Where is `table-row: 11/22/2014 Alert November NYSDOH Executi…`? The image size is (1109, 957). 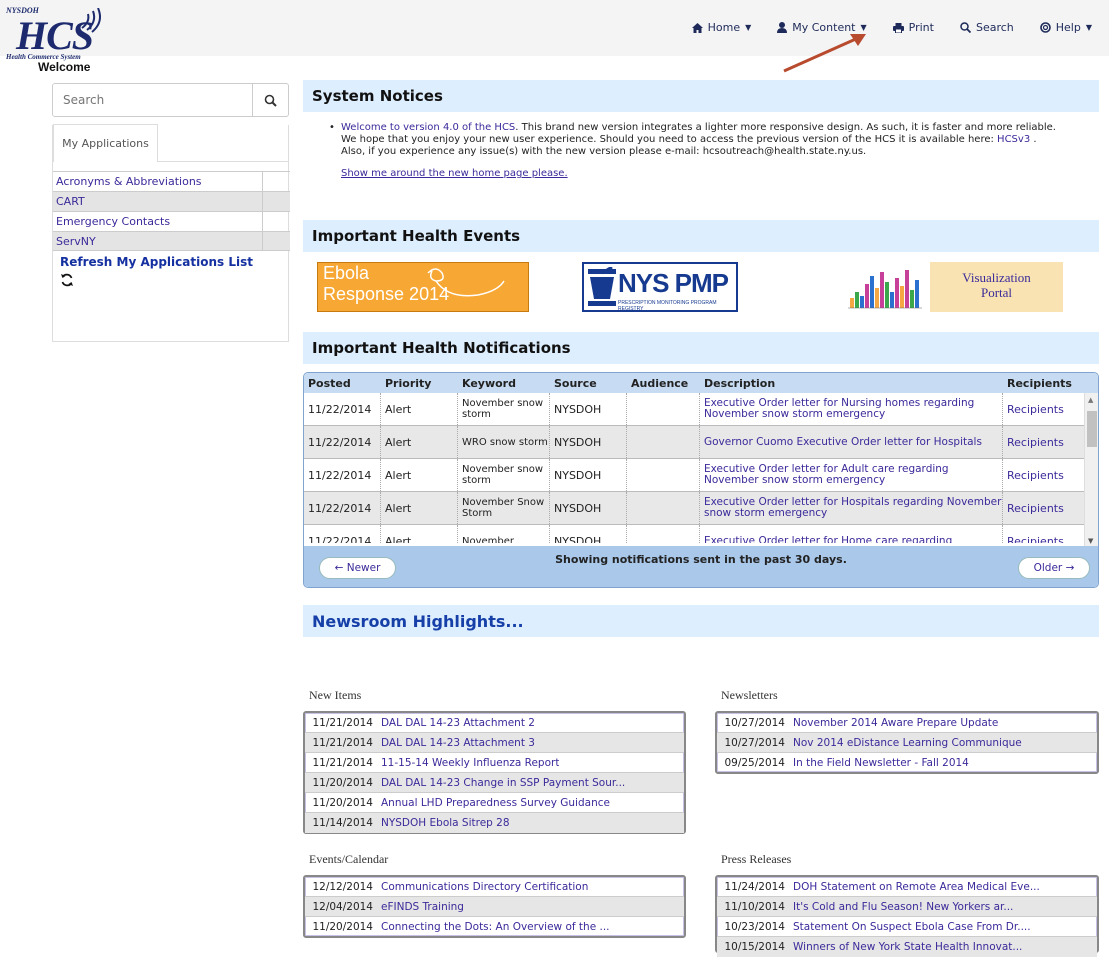
table-row: 11/22/2014 Alert November NYSDOH Executi… is located at coordinates (701, 534).